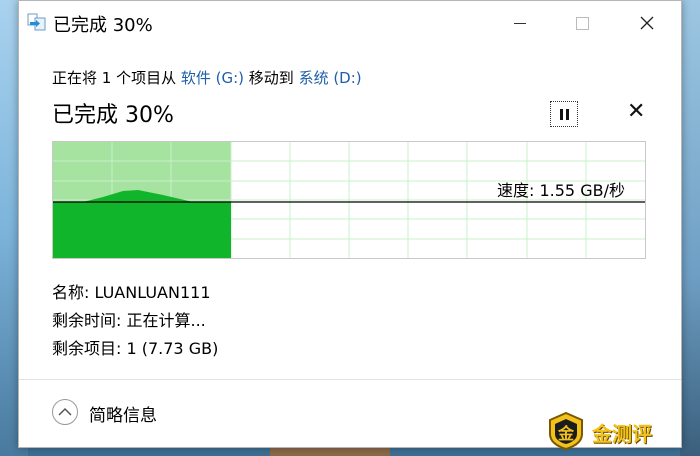 The height and width of the screenshot is (456, 700). What do you see at coordinates (212, 78) in the screenshot?
I see `source-link: 软件 (G:)` at bounding box center [212, 78].